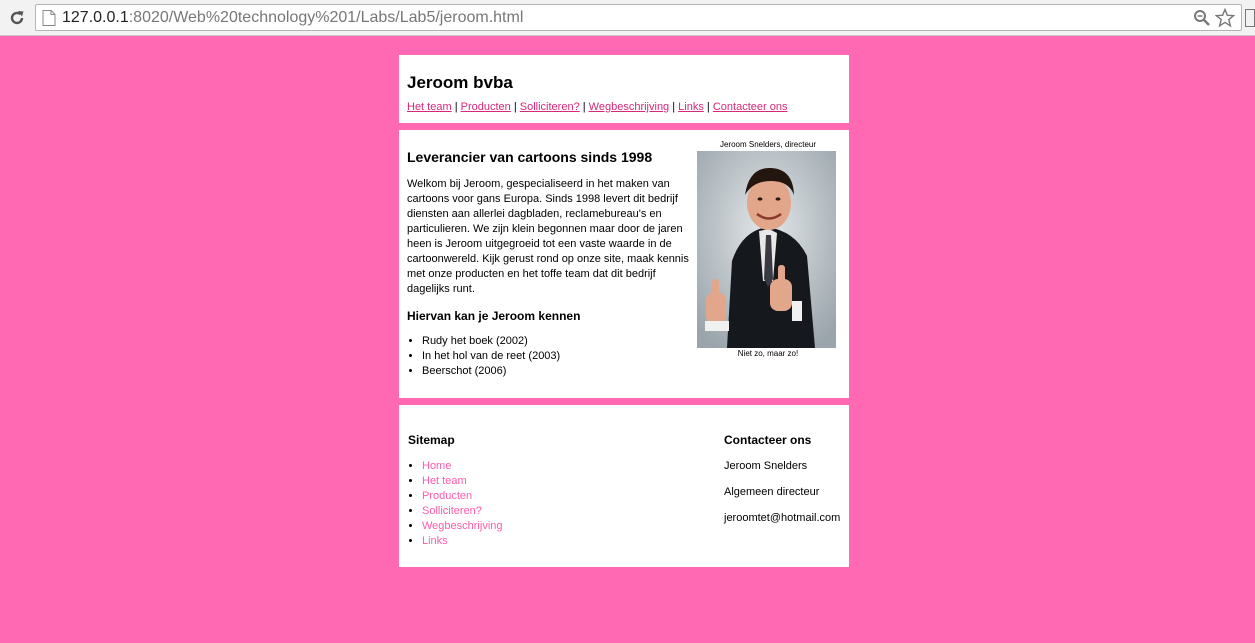 The image size is (1255, 643). Describe the element at coordinates (431, 440) in the screenshot. I see `sitemap-heading: Sitemap` at that location.